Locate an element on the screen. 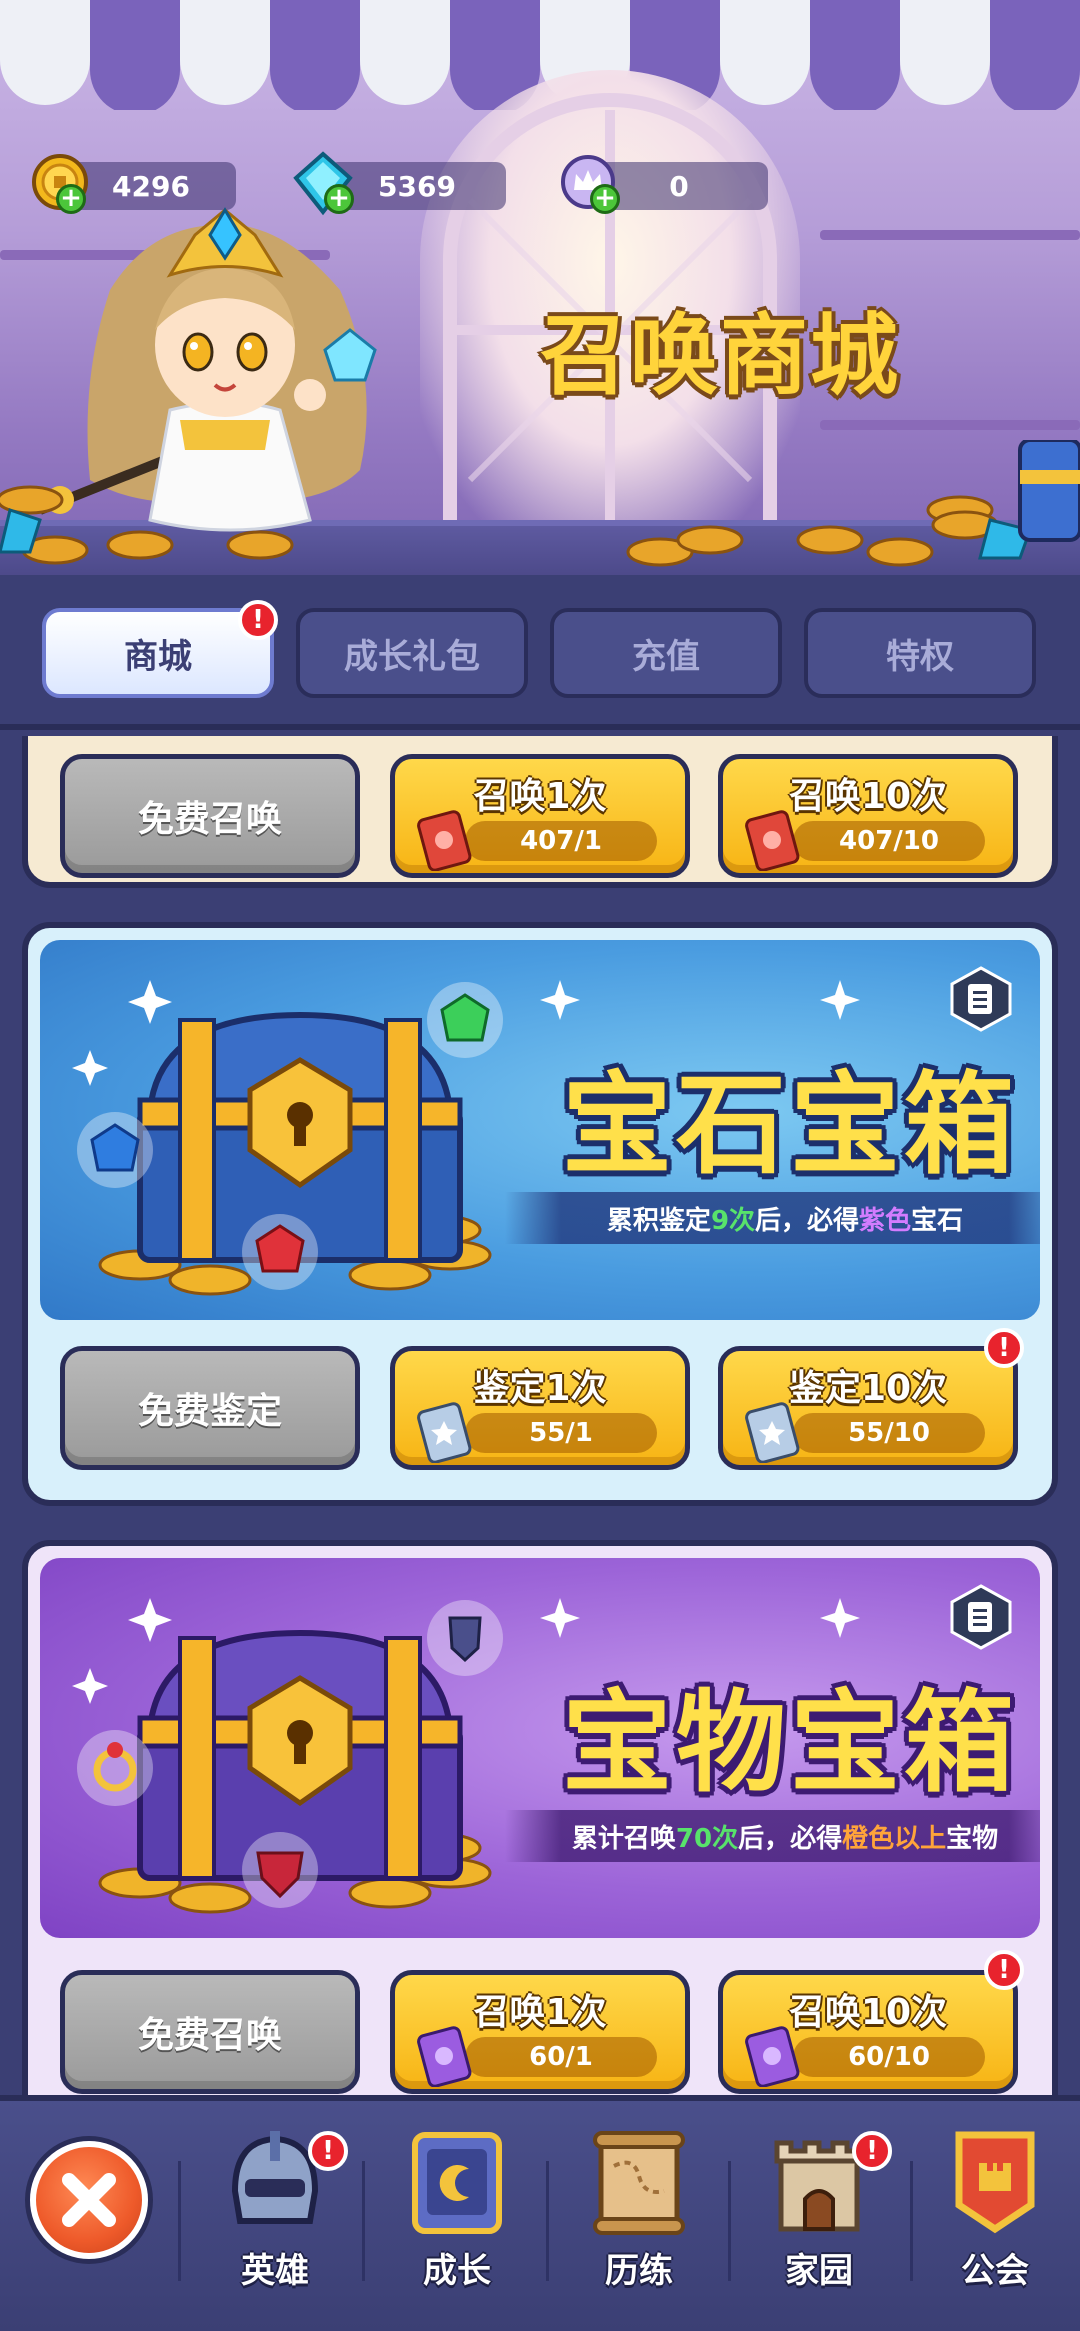 This screenshot has height=2331, width=1080. treasure-summon-1-count: 60/1 is located at coordinates (561, 2057).